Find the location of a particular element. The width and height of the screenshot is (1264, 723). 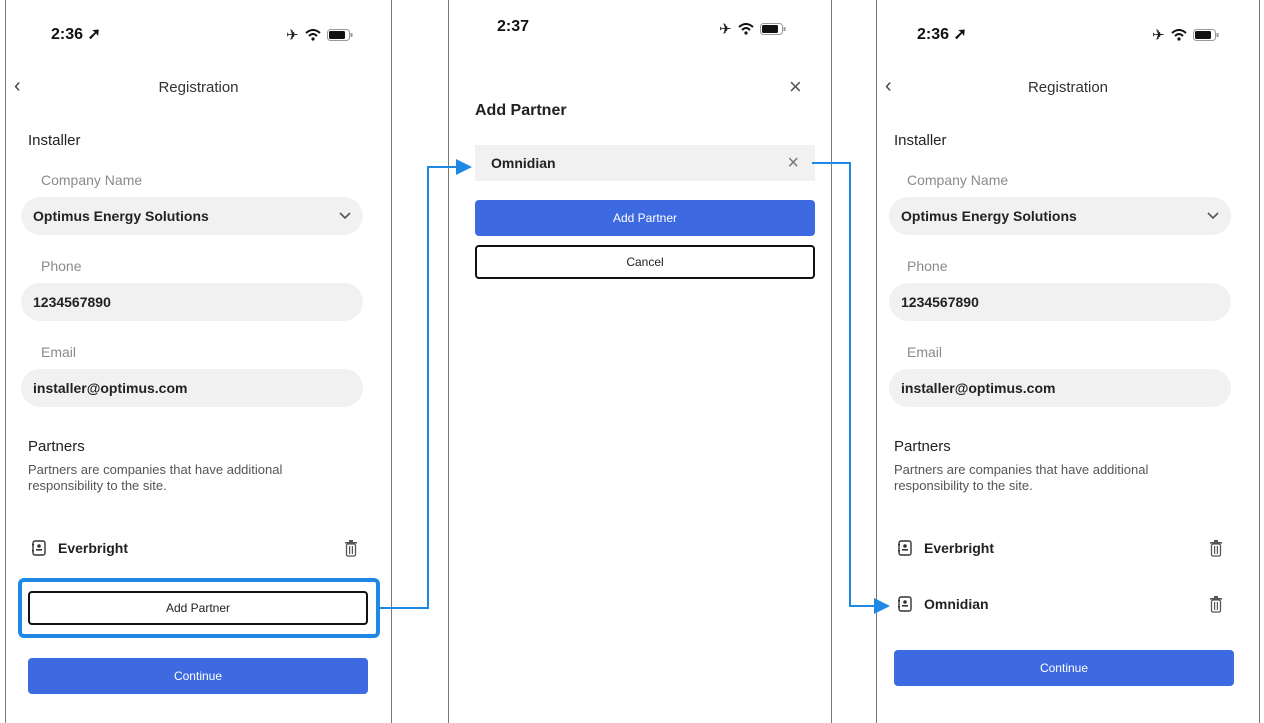

status-time: 2:37 is located at coordinates (513, 26).